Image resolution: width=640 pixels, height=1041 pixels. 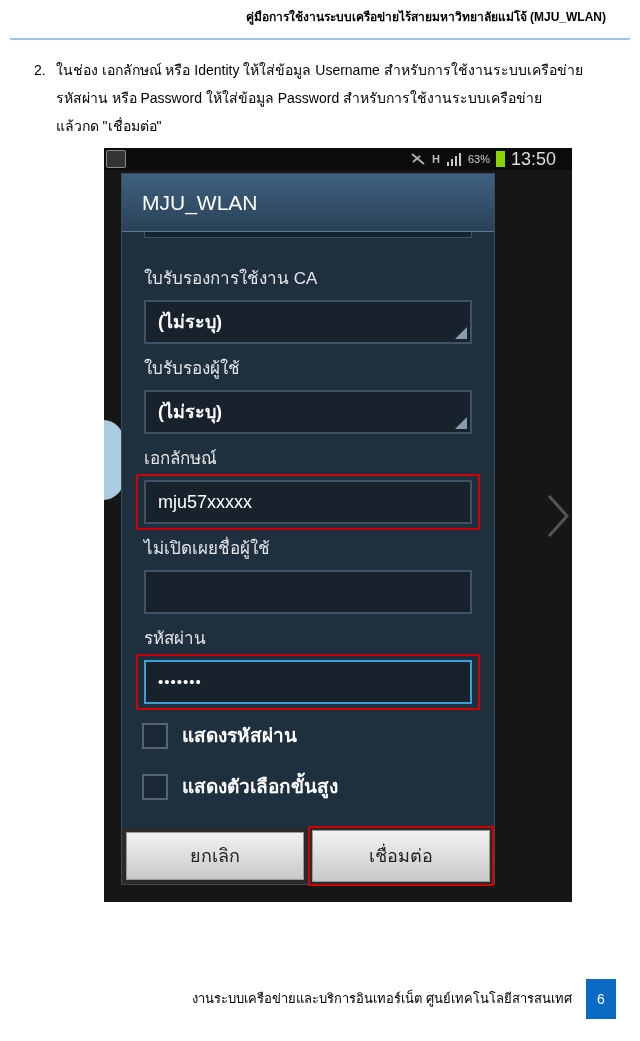 What do you see at coordinates (231, 278) in the screenshot?
I see `field-label: ใบรับรองการใช้งาน CA` at bounding box center [231, 278].